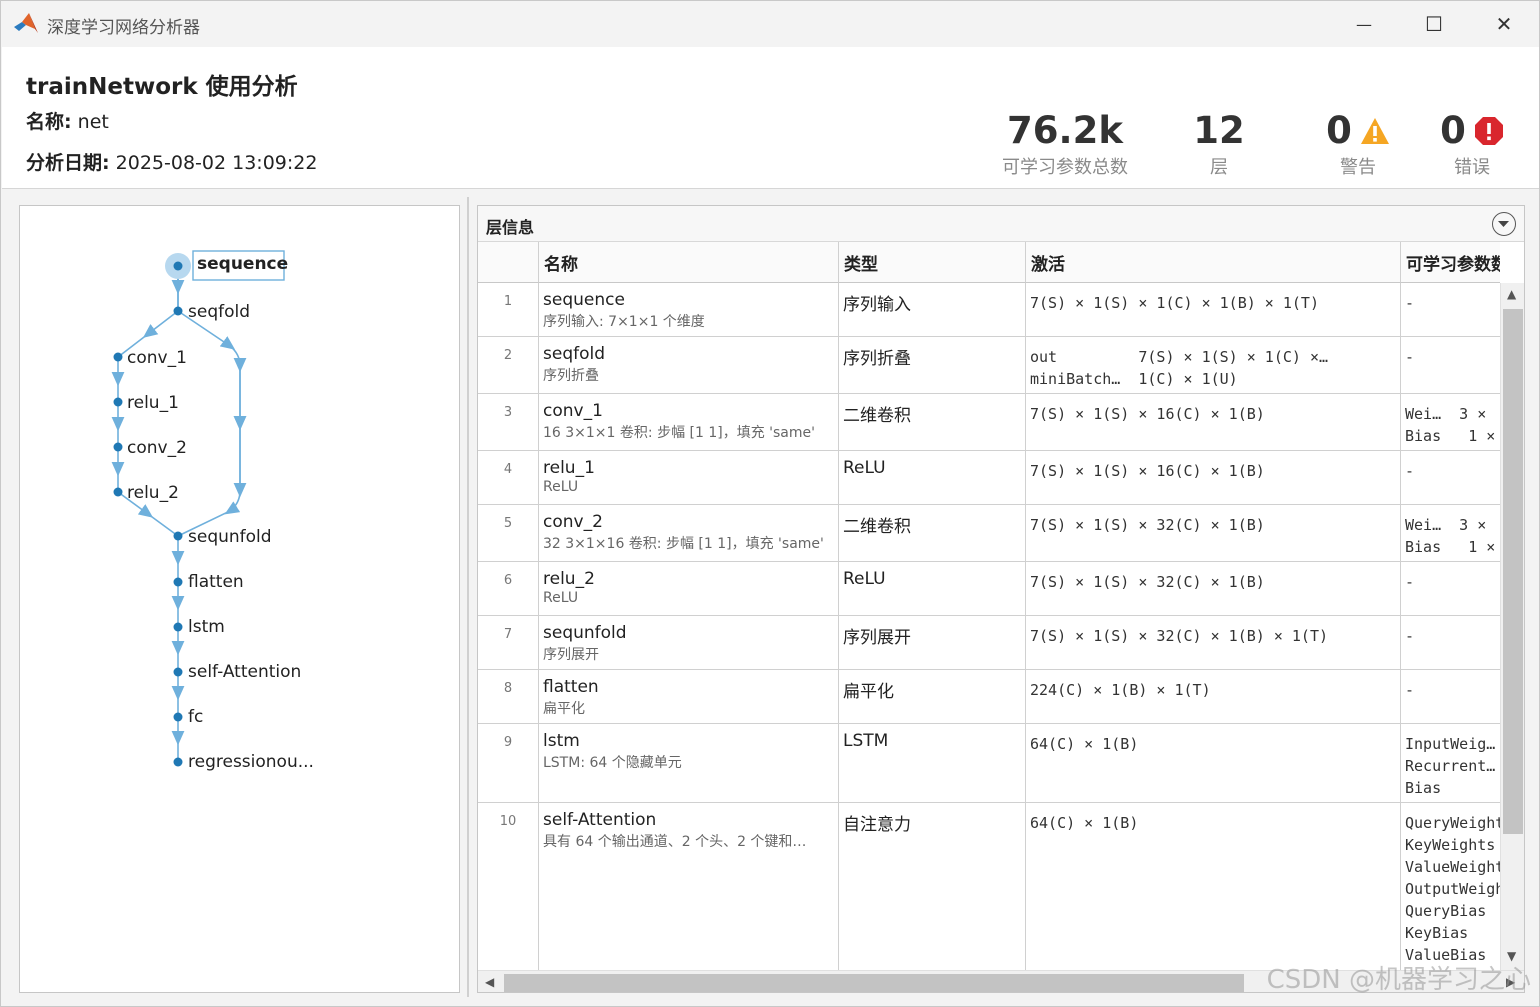  Describe the element at coordinates (1504, 224) in the screenshot. I see `panel-menu-button` at that location.